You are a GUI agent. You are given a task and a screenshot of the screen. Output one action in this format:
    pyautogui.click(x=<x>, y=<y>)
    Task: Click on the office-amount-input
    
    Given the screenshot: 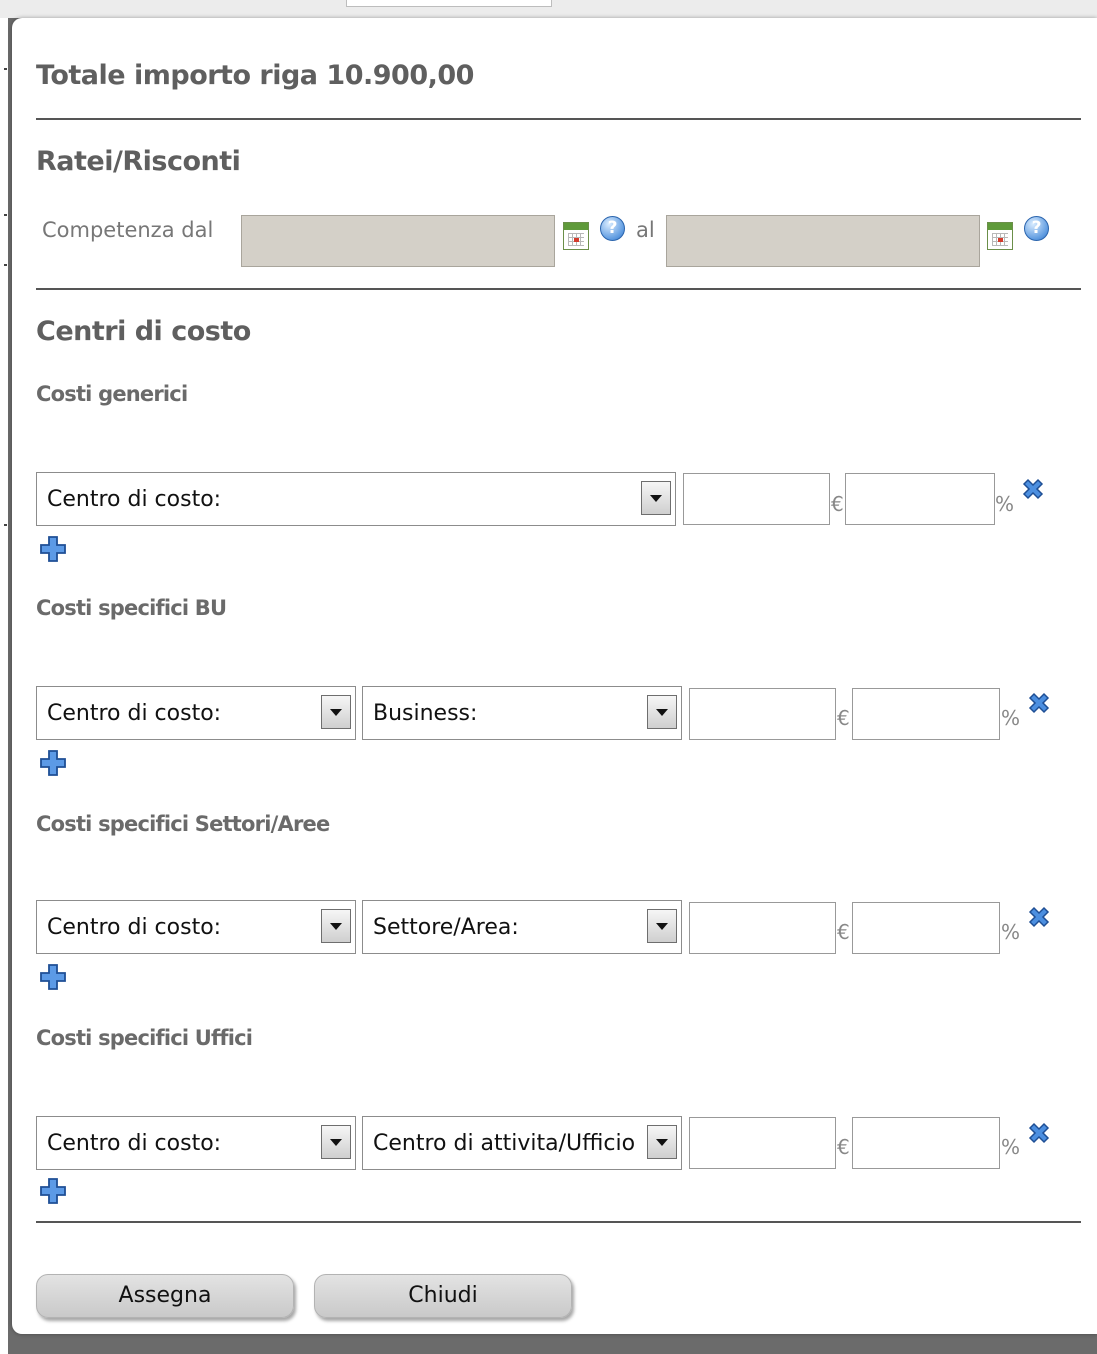 What is the action you would take?
    pyautogui.click(x=762, y=1143)
    